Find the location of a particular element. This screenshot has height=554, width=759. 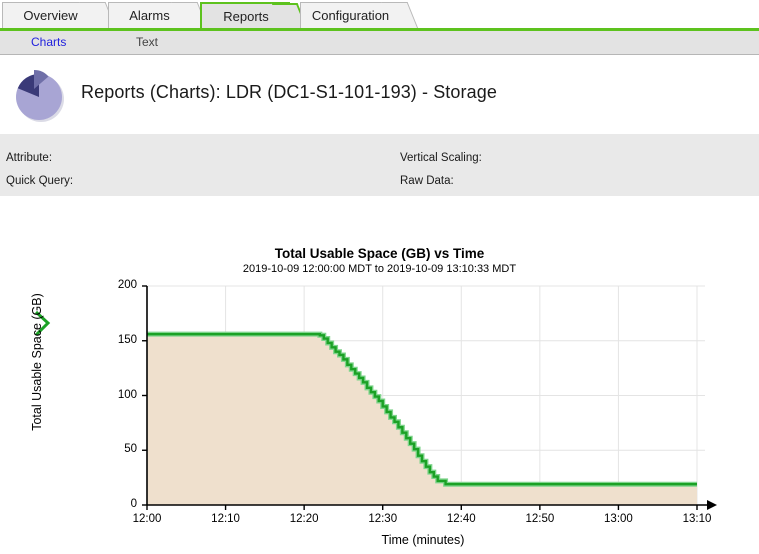

tab-alarms: Alarms is located at coordinates (158, 15).